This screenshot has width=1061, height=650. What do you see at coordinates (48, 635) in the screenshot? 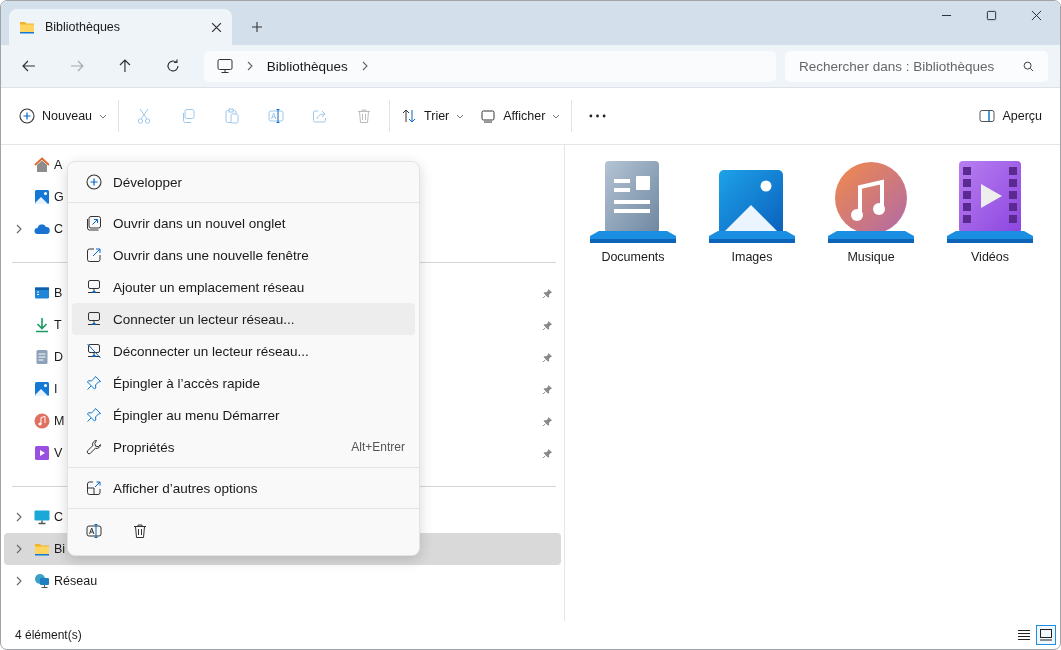
I see `item-count: 4 élément(s)` at bounding box center [48, 635].